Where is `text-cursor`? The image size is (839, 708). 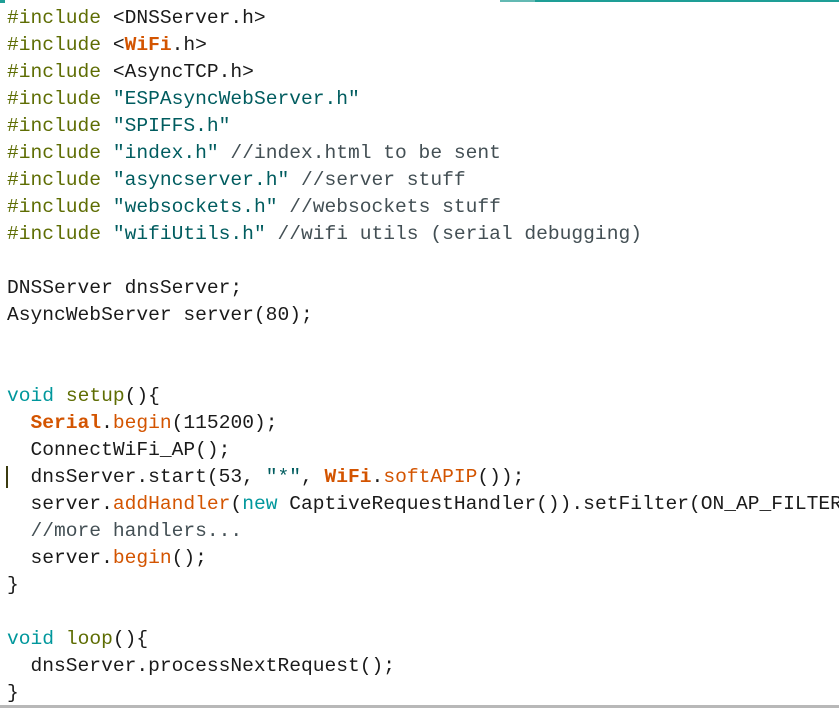
text-cursor is located at coordinates (7, 477).